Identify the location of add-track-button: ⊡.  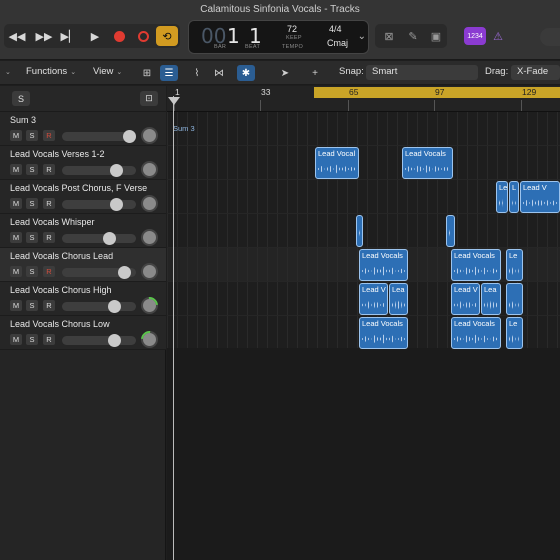
(149, 98).